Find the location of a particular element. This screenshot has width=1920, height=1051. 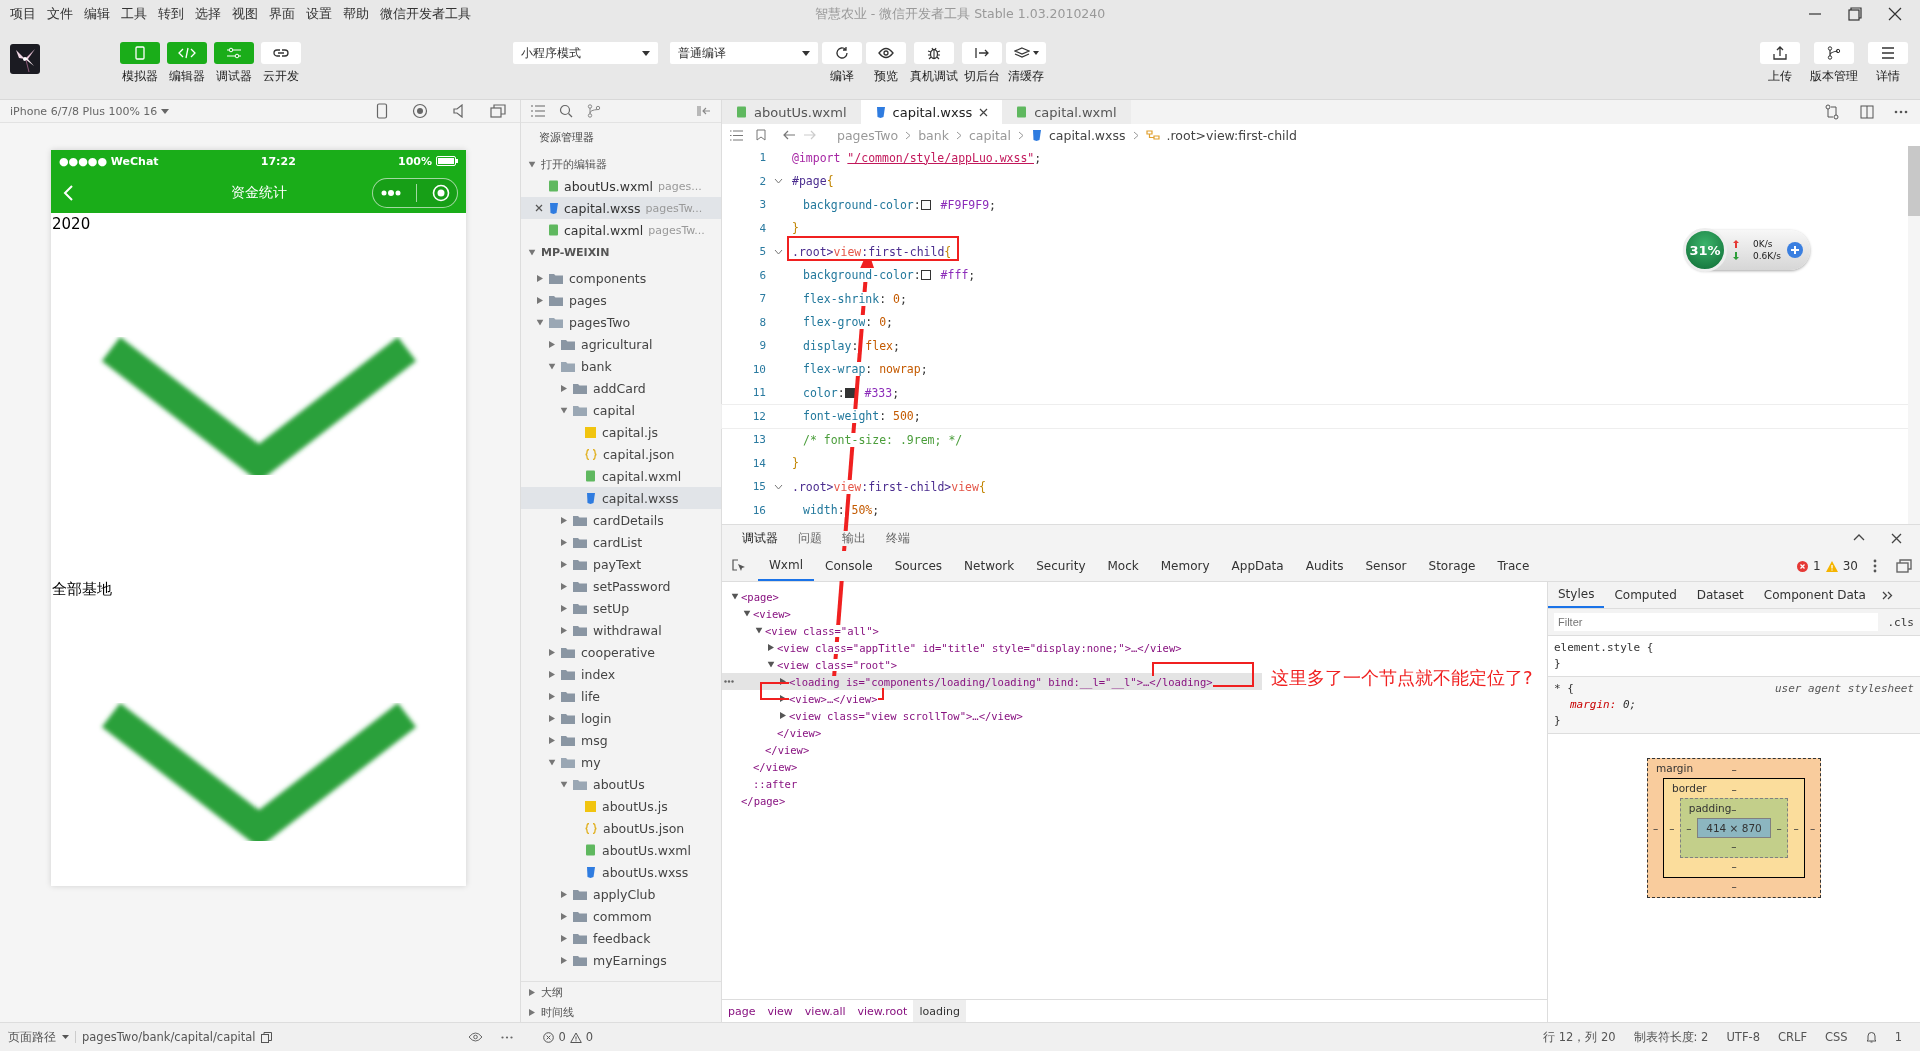

mode-select: 小程序模式 is located at coordinates (585, 53).